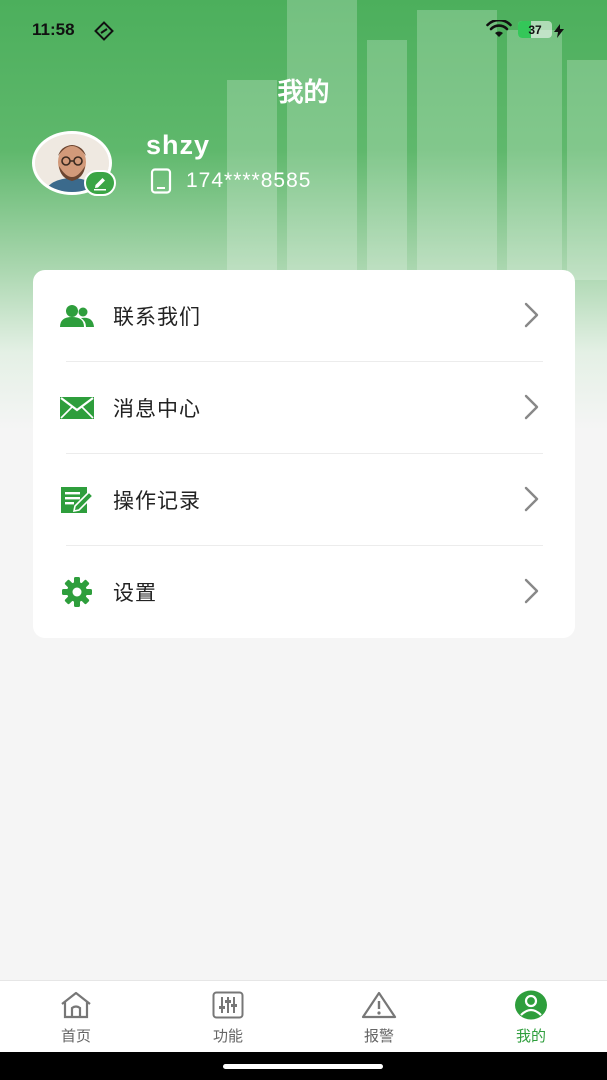 The width and height of the screenshot is (607, 1080). What do you see at coordinates (53, 29) in the screenshot?
I see `status-time: 11:58` at bounding box center [53, 29].